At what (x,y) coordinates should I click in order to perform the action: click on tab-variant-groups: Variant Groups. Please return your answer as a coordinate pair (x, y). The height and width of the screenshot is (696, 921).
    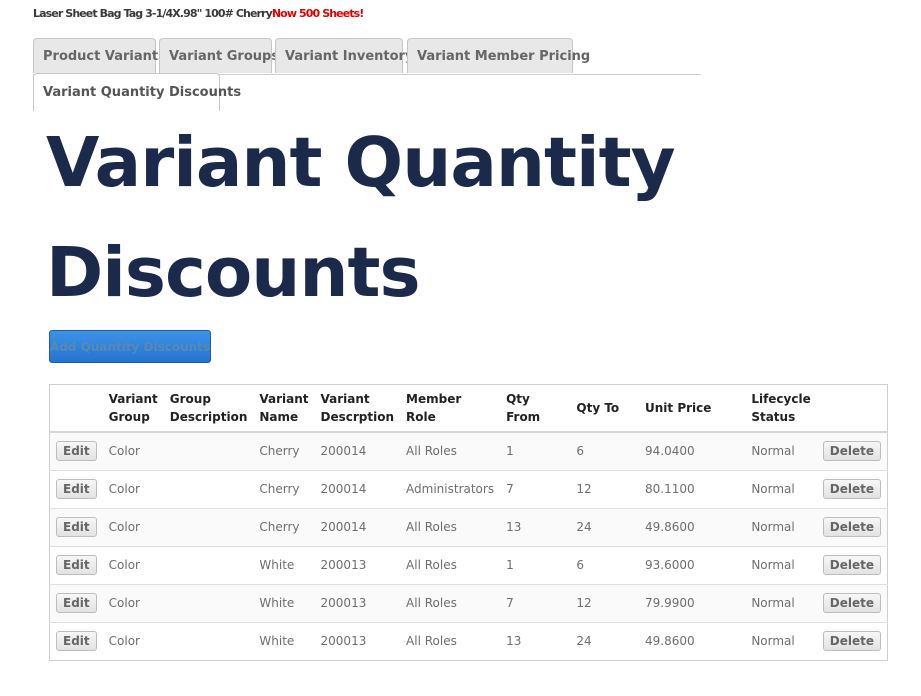
    Looking at the image, I should click on (219, 55).